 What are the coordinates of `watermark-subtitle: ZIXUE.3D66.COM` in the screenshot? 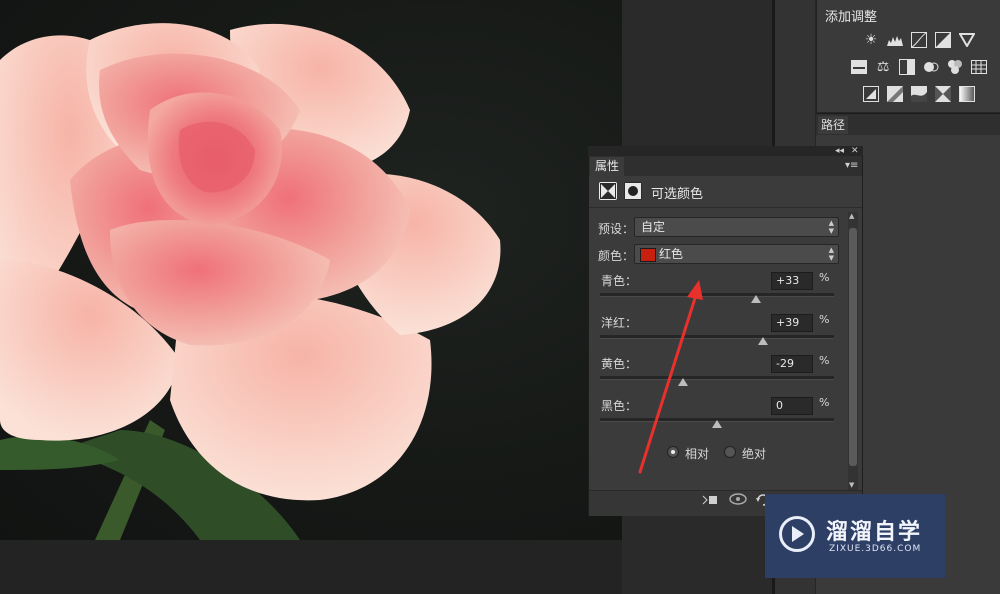 It's located at (875, 549).